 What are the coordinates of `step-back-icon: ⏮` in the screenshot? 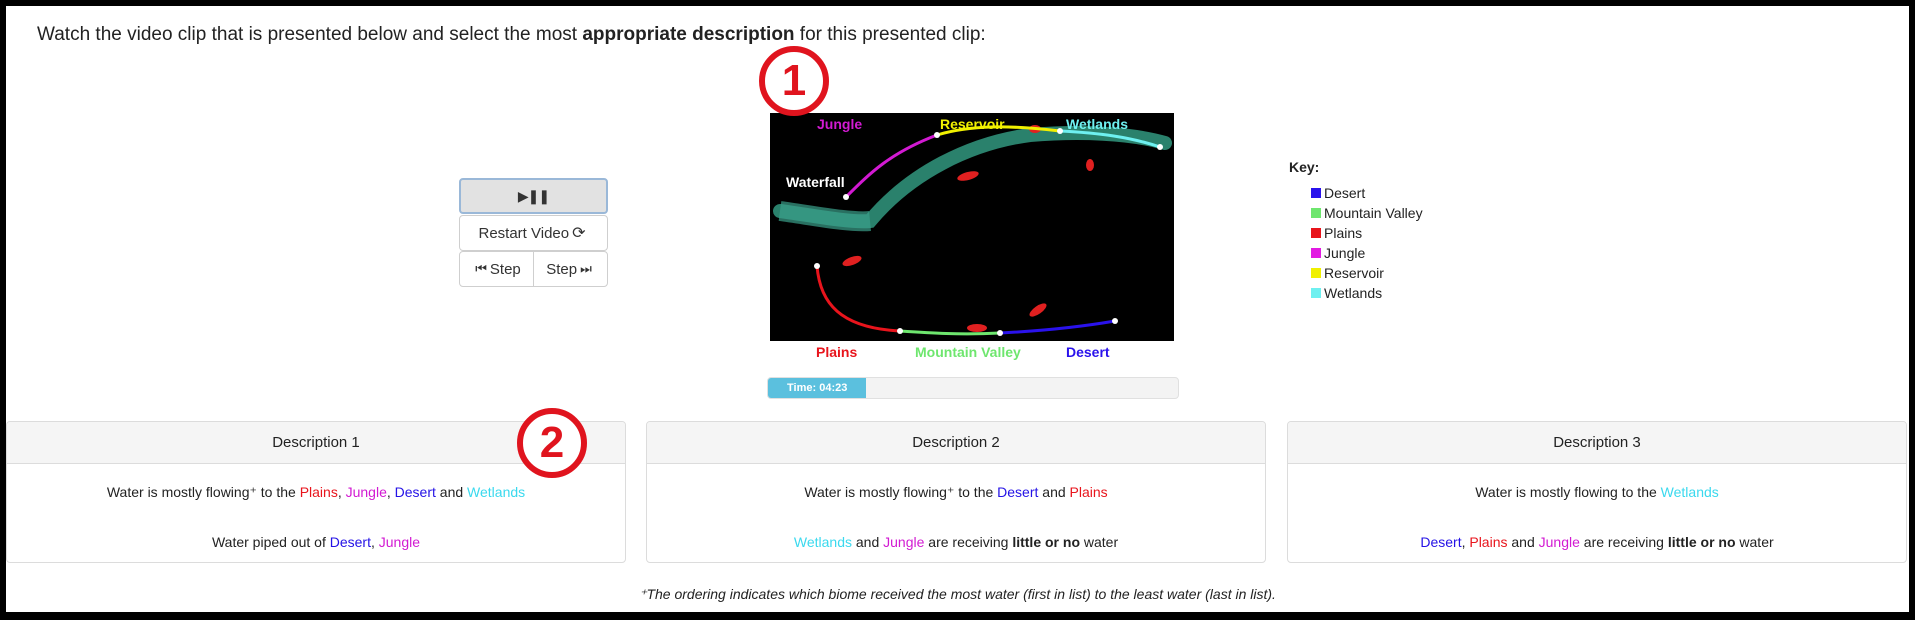 It's located at (481, 268).